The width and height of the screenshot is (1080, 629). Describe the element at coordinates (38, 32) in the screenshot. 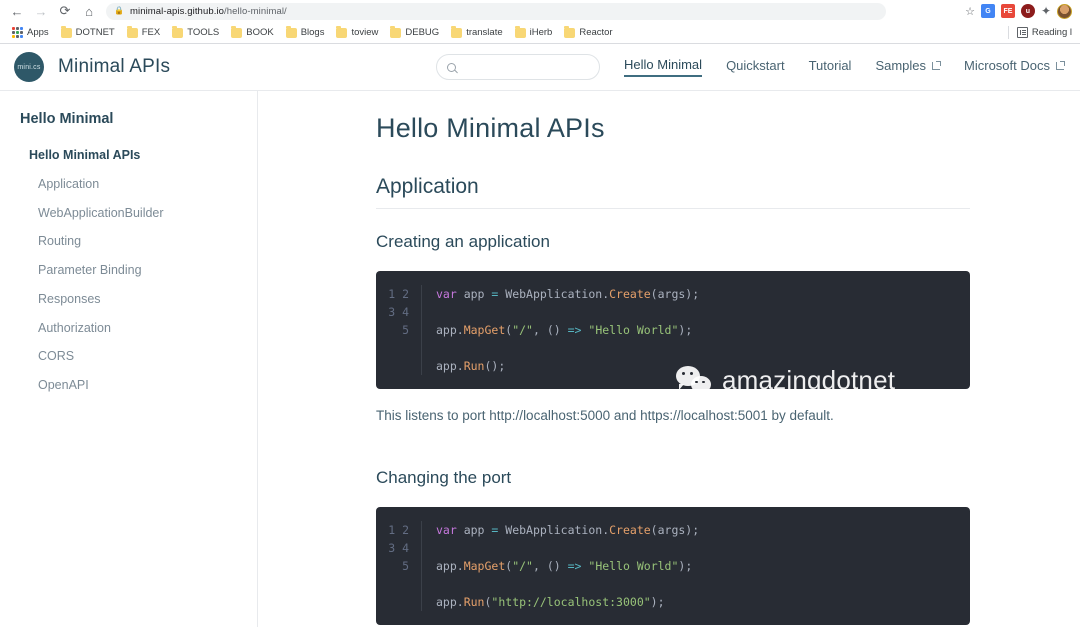

I see `bookmark-label: Apps` at that location.